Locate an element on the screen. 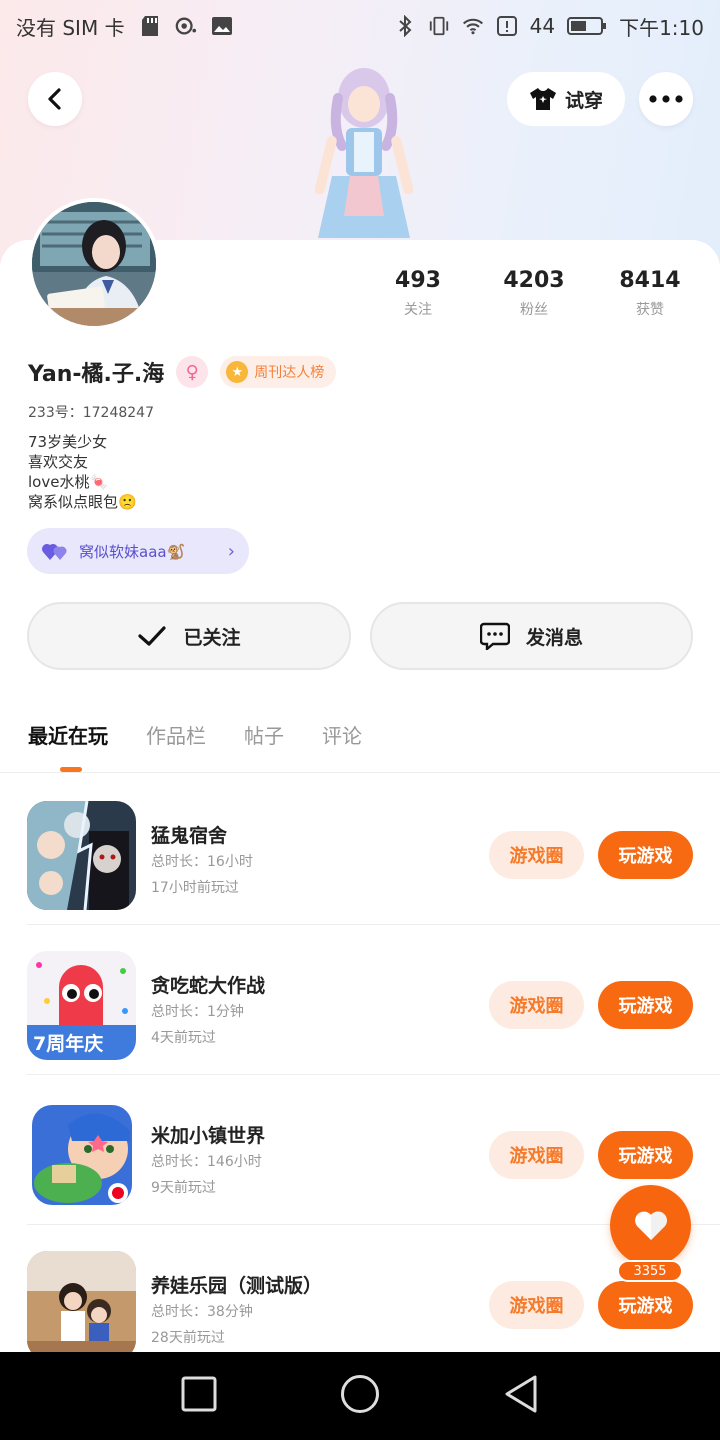  like-fab-button is located at coordinates (650, 1225).